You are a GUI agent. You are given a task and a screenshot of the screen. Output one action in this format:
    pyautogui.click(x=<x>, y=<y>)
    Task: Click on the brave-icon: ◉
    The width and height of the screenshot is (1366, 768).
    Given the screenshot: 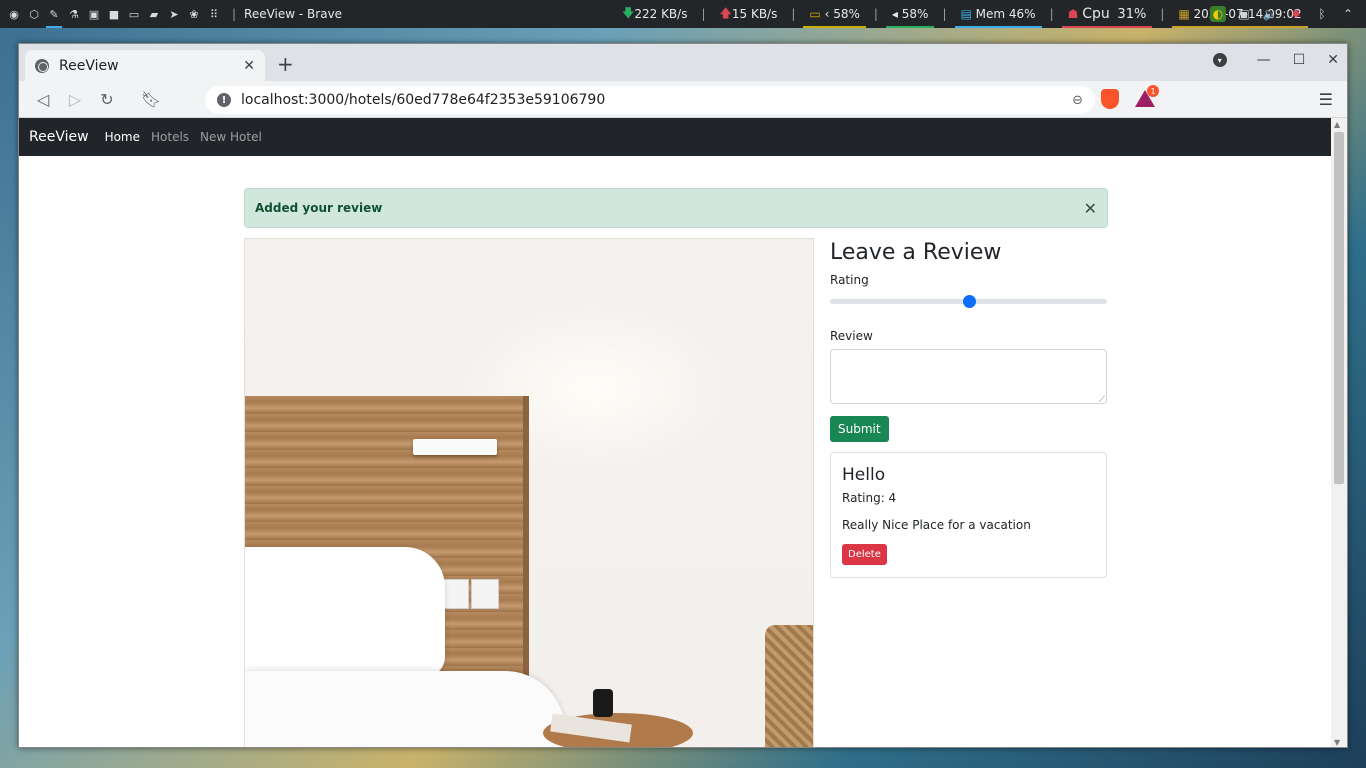 What is the action you would take?
    pyautogui.click(x=14, y=14)
    